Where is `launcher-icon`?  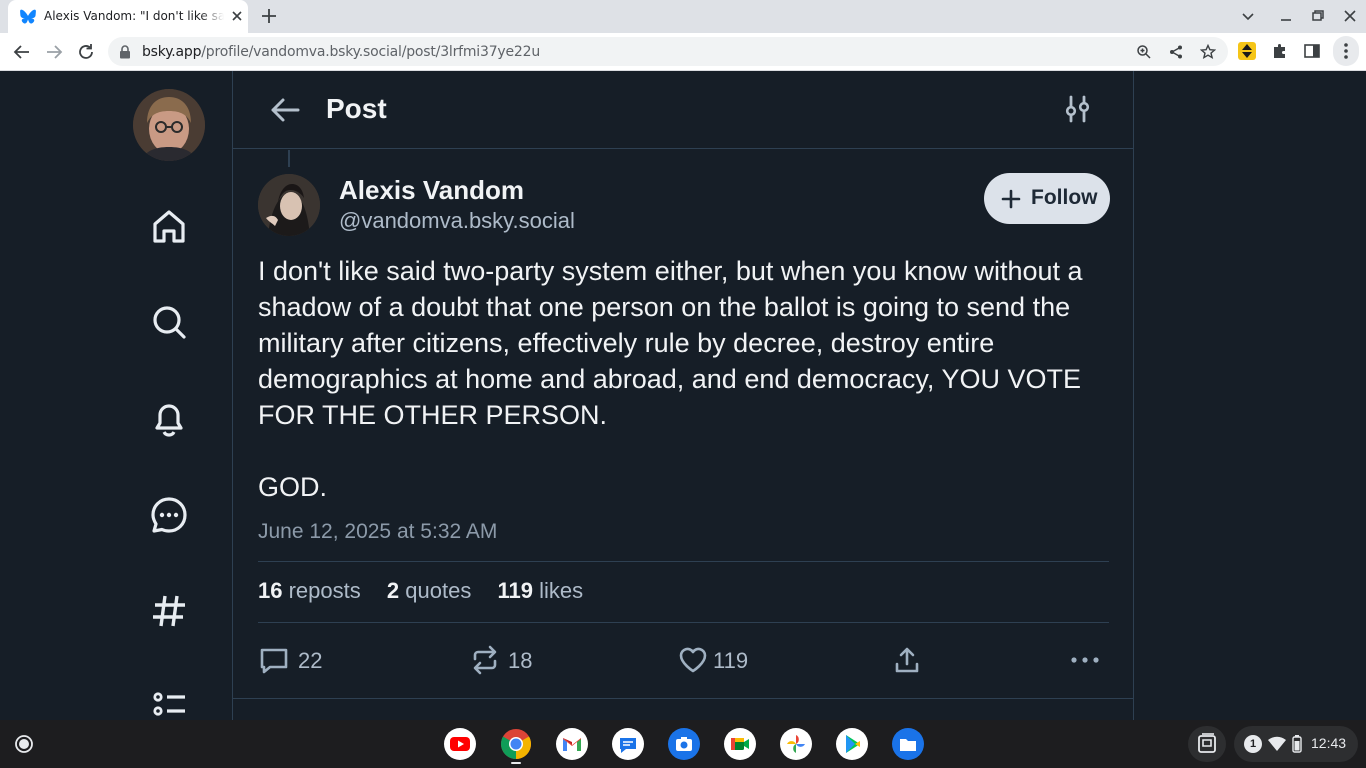
launcher-icon is located at coordinates (24, 744).